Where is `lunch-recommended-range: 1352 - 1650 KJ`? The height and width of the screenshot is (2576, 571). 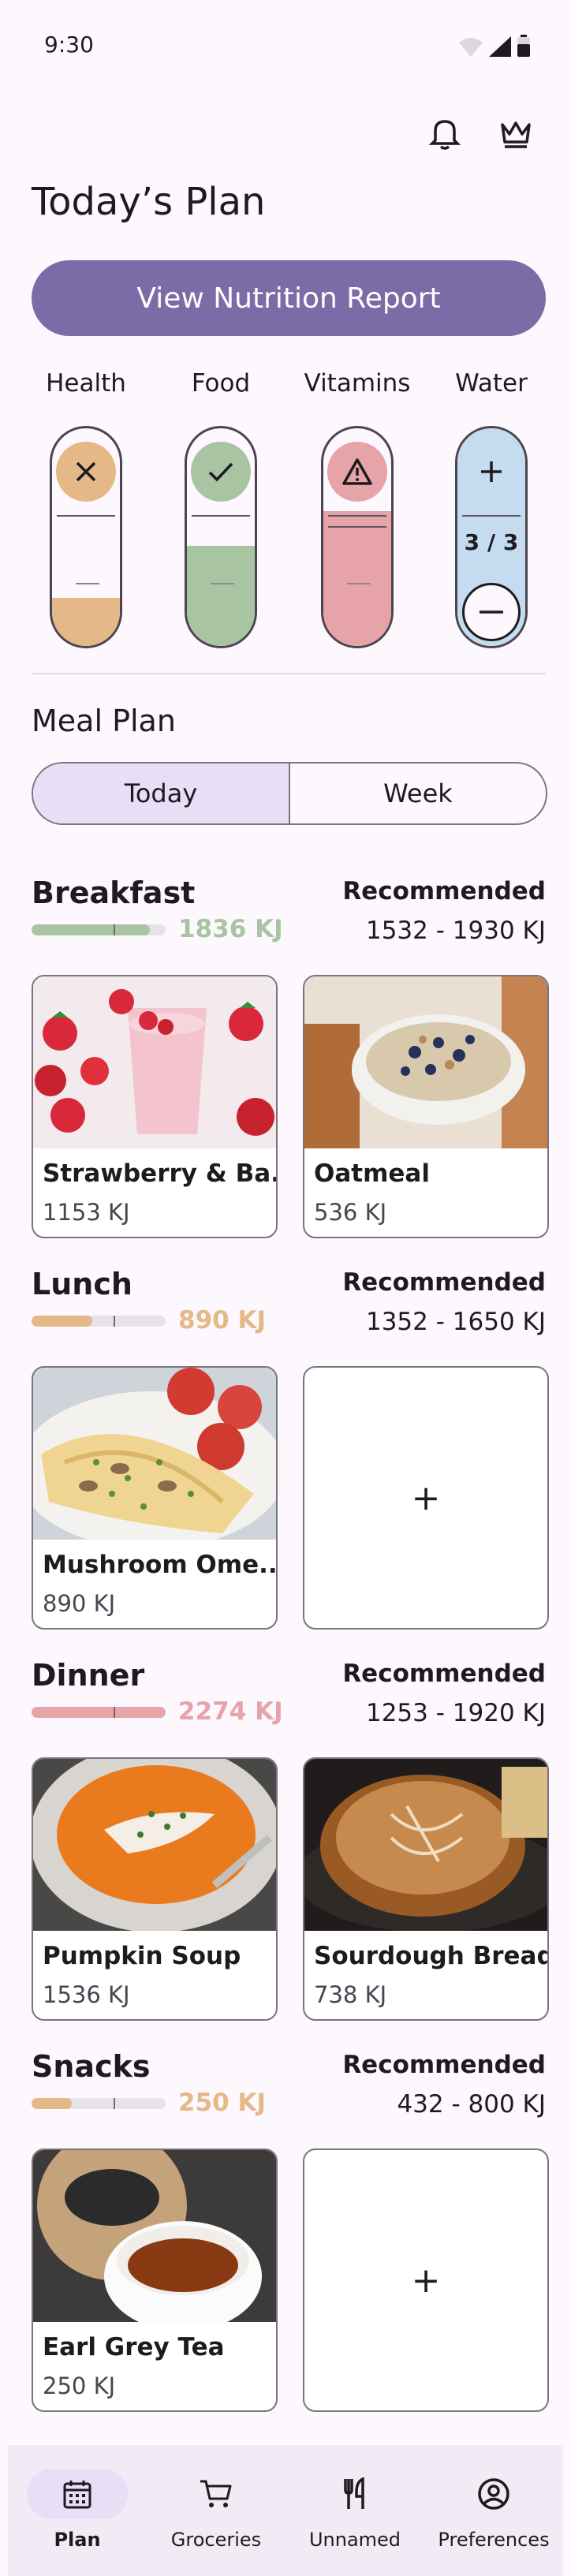 lunch-recommended-range: 1352 - 1650 KJ is located at coordinates (455, 1322).